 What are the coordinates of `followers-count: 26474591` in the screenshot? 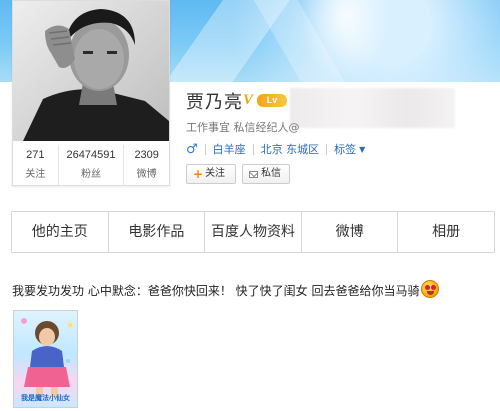 It's located at (91, 155).